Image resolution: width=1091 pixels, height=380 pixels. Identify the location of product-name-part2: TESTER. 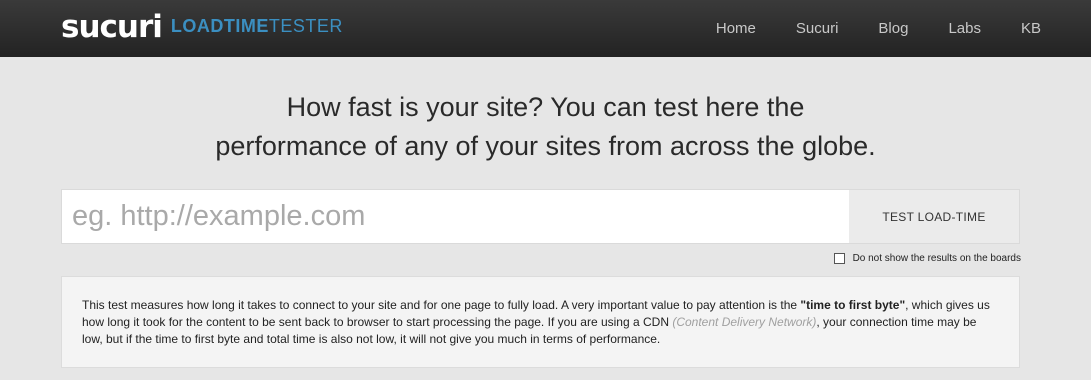
(305, 26).